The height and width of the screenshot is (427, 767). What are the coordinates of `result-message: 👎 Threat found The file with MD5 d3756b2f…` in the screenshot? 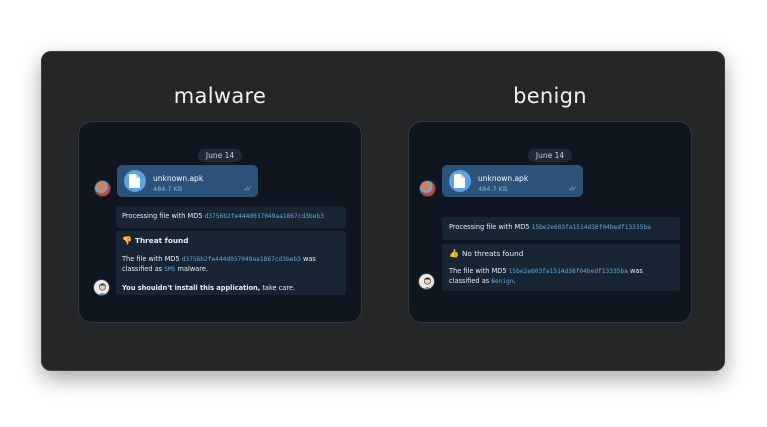 It's located at (231, 263).